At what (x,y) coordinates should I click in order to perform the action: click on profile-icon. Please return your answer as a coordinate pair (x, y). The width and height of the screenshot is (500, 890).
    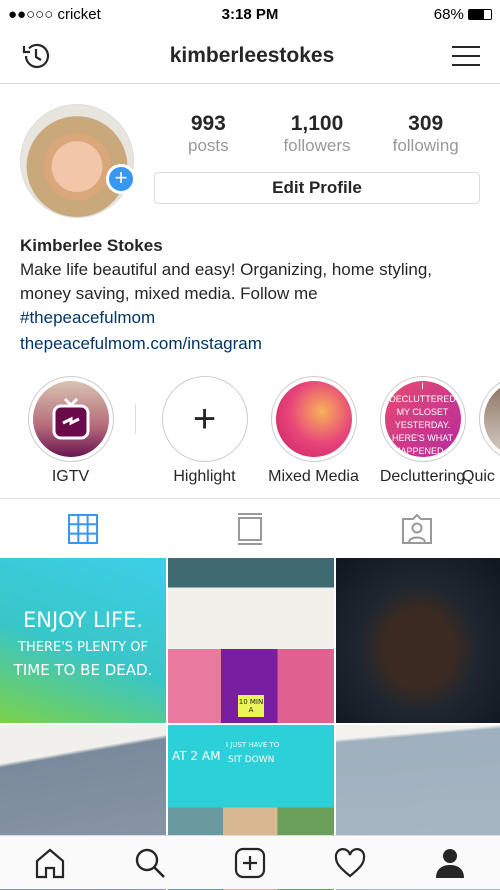
    Looking at the image, I should click on (450, 863).